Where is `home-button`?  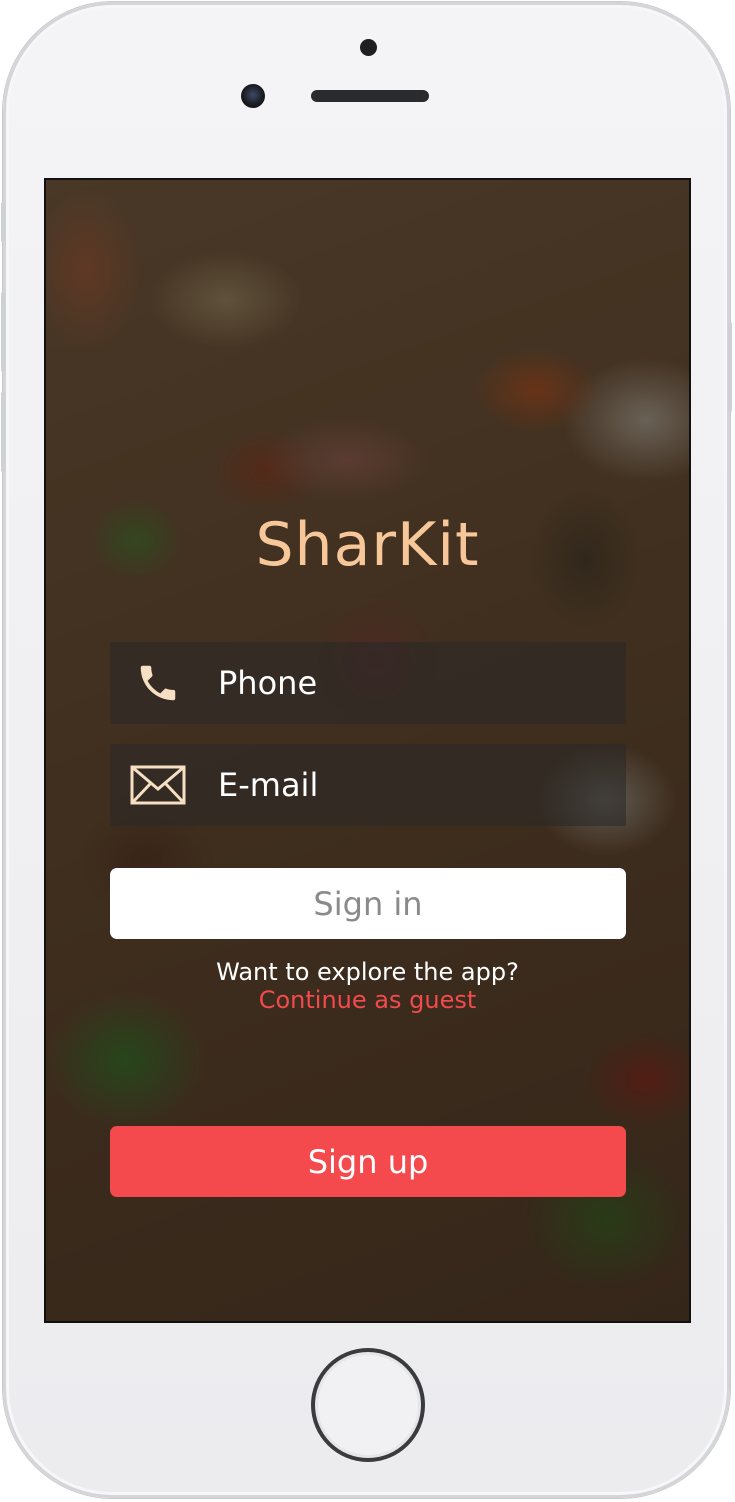 home-button is located at coordinates (368, 1405).